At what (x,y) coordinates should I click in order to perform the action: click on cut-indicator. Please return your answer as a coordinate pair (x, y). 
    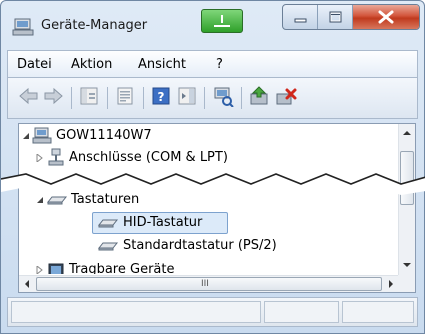
    Looking at the image, I should click on (213, 184).